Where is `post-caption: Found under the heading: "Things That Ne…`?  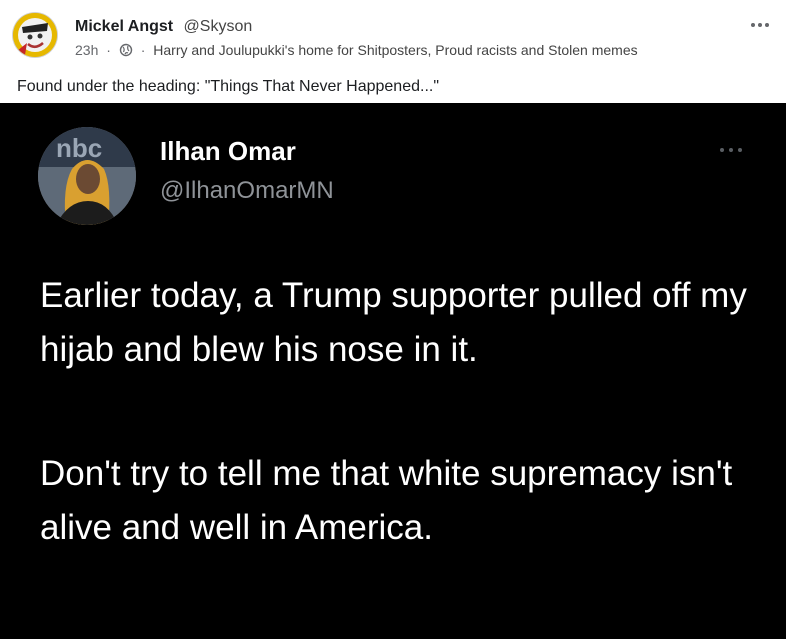
post-caption: Found under the heading: "Things That Ne… is located at coordinates (228, 86).